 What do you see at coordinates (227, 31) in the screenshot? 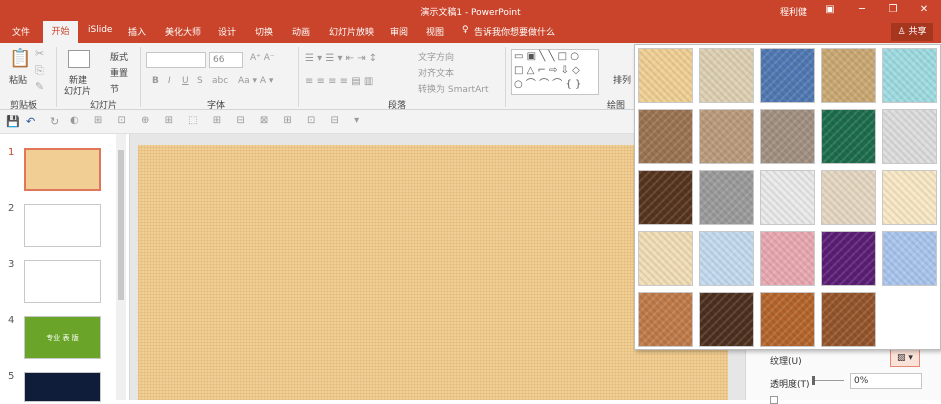
I see `tab-design: 设计` at bounding box center [227, 31].